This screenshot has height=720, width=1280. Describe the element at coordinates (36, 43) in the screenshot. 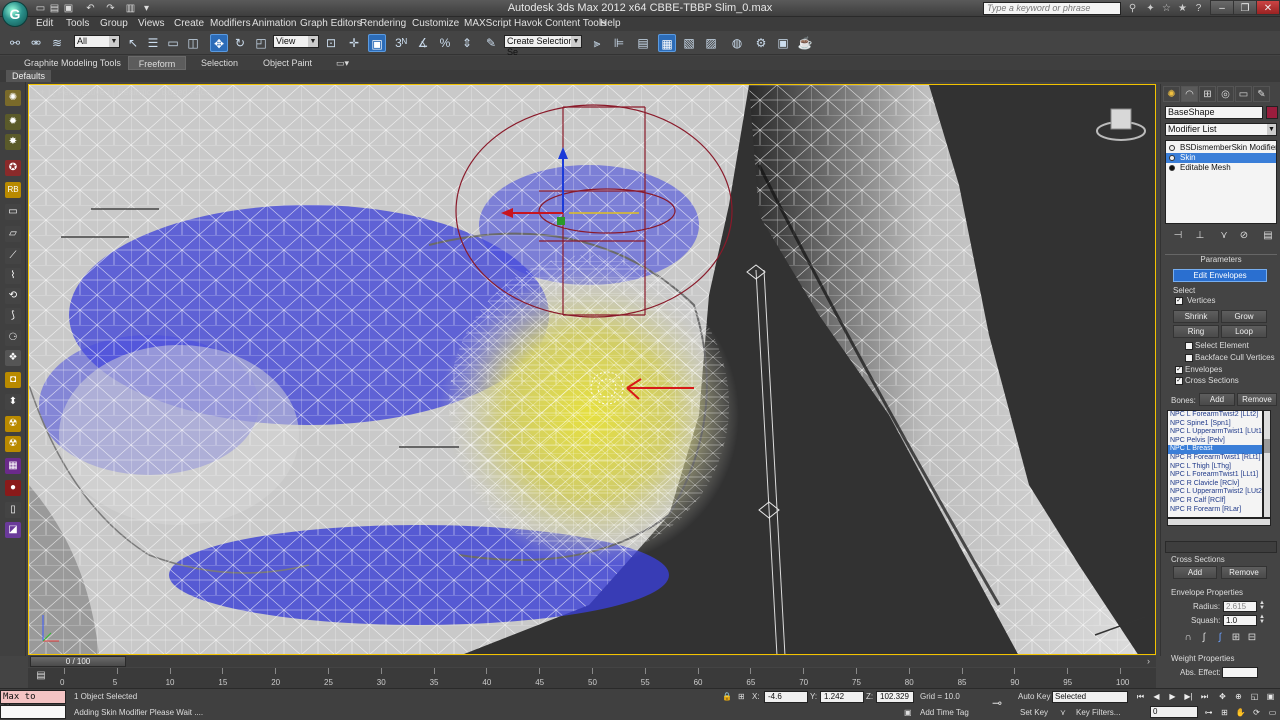

I see `unlink-icon: ⚮` at that location.